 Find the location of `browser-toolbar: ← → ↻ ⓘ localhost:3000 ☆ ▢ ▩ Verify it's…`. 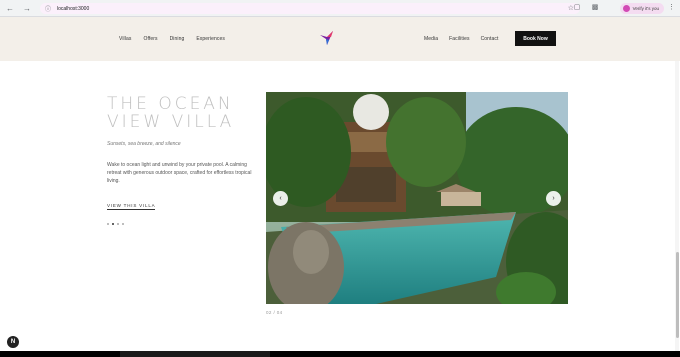

browser-toolbar: ← → ↻ ⓘ localhost:3000 ☆ ▢ ▩ Verify it's… is located at coordinates (340, 8).